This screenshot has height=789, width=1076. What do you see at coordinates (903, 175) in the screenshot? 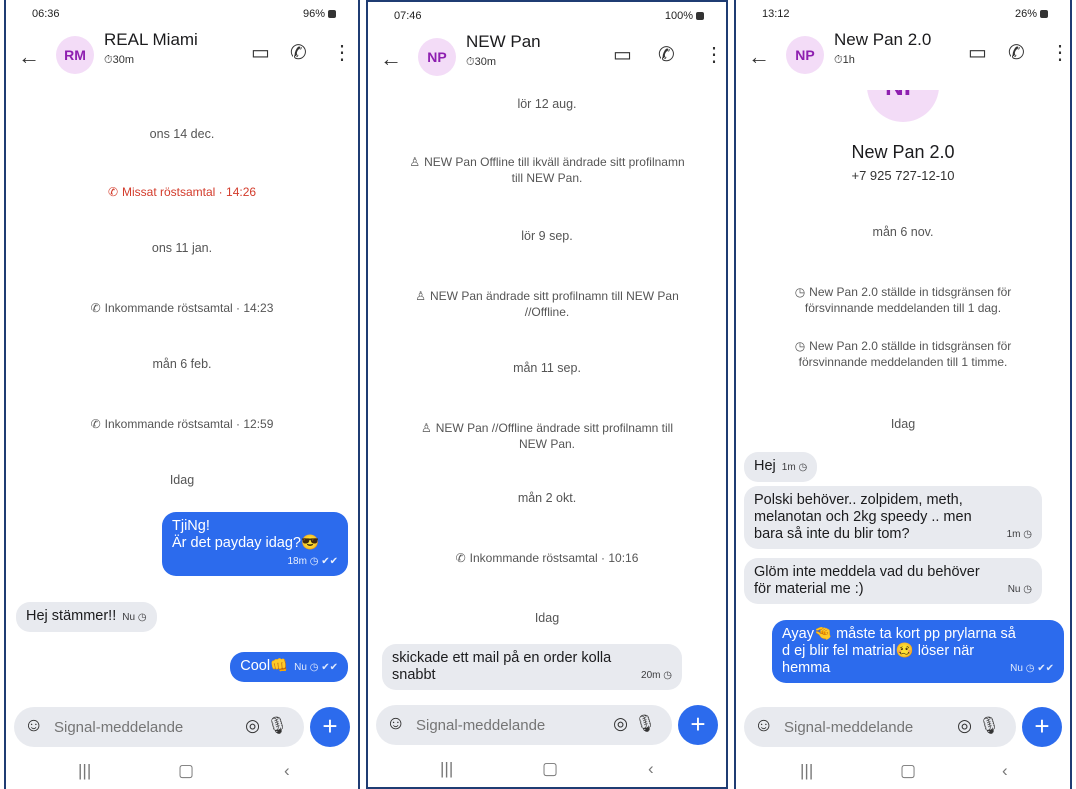
I see `profile-phone: +7 925 727-12-10` at bounding box center [903, 175].